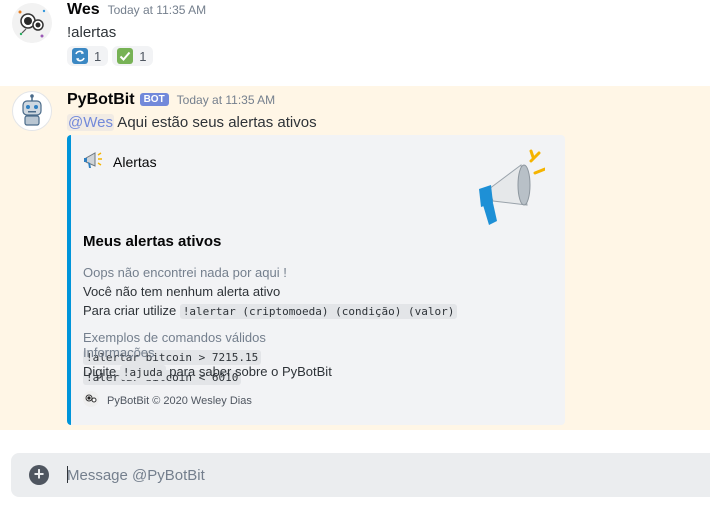 The width and height of the screenshot is (710, 516). What do you see at coordinates (154, 99) in the screenshot?
I see `bot-badge: BOT` at bounding box center [154, 99].